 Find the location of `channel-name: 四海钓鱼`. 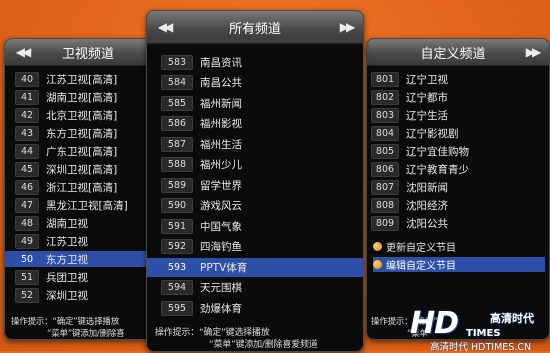

channel-name: 四海钓鱼 is located at coordinates (221, 247).